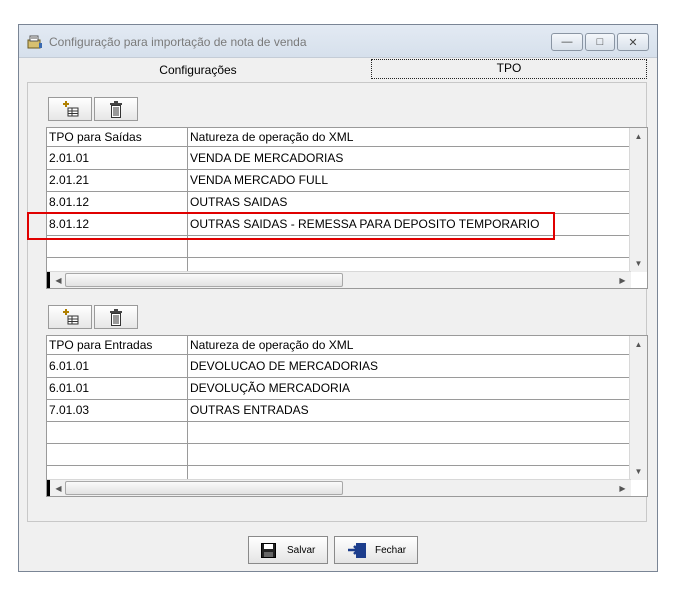 The height and width of the screenshot is (606, 690). I want to click on close-button: ✕, so click(633, 42).